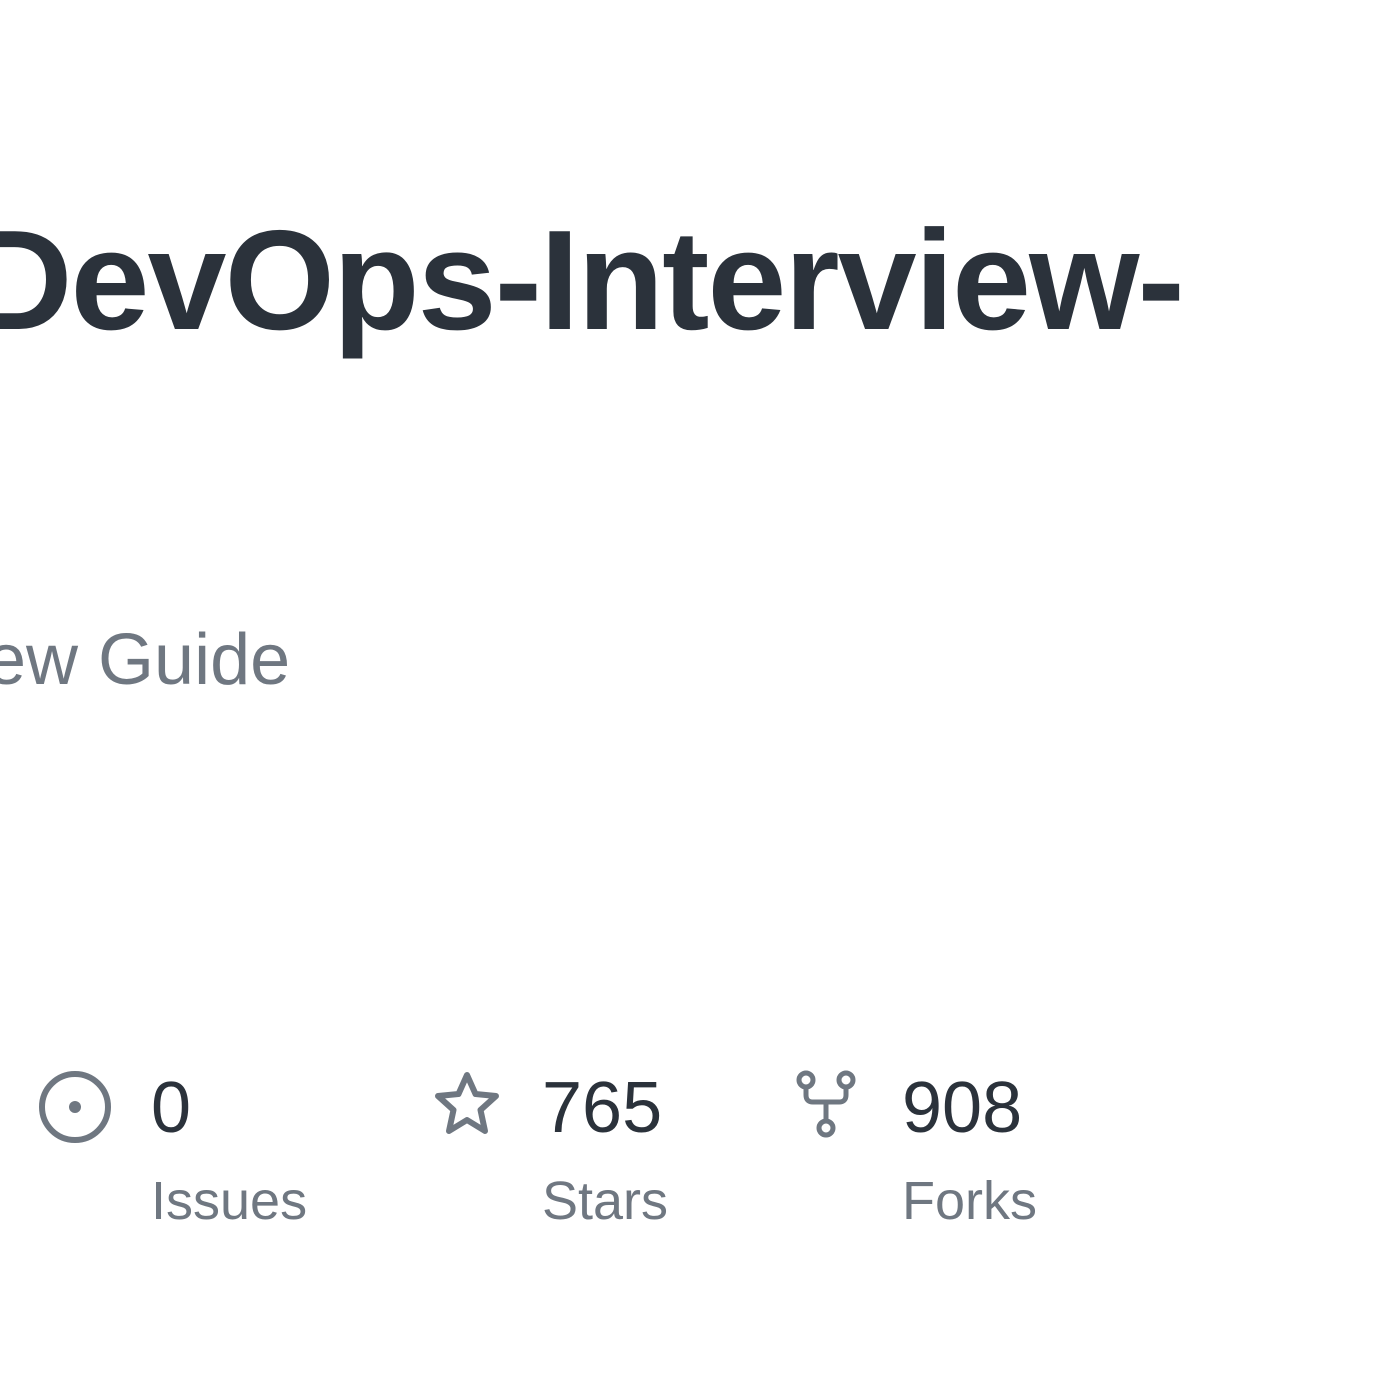 The image size is (1400, 1400). I want to click on forks-count: 908, so click(962, 1108).